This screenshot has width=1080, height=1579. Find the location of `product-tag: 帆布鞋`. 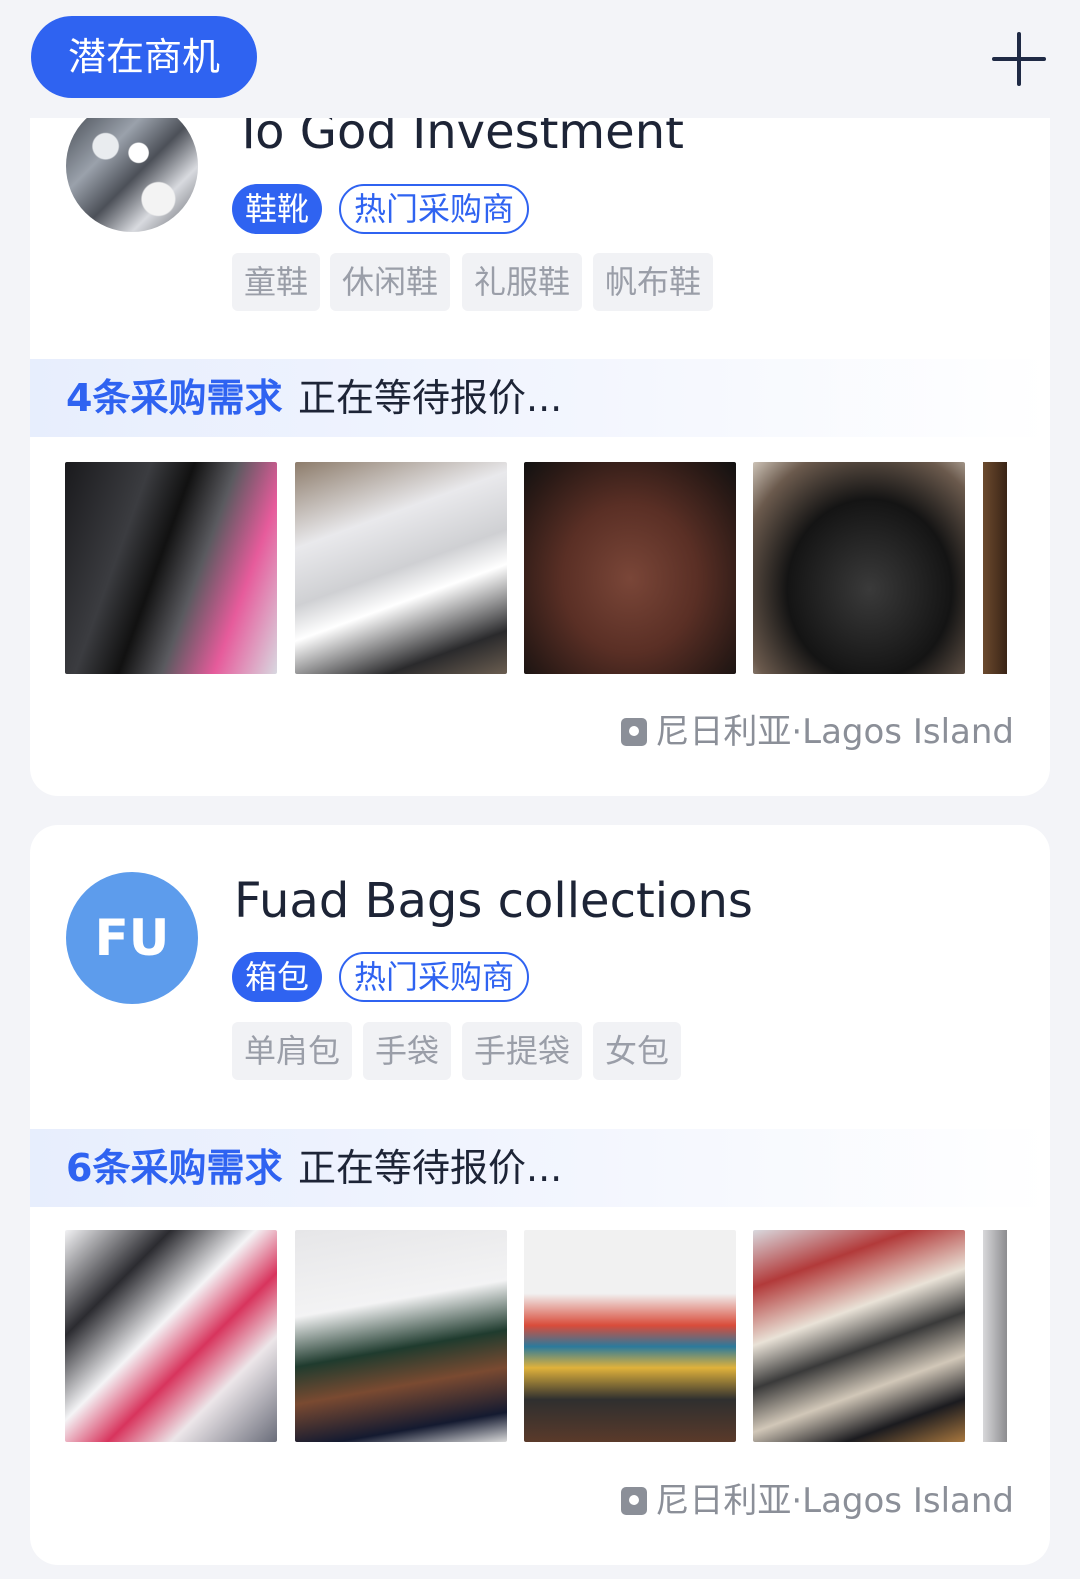

product-tag: 帆布鞋 is located at coordinates (653, 282).